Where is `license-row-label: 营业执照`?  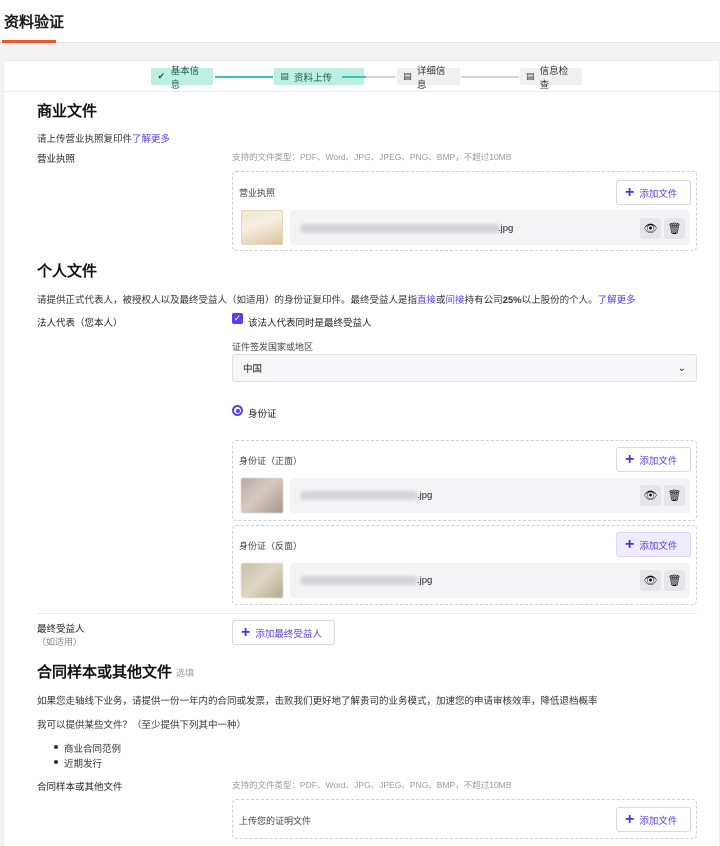 license-row-label: 营业执照 is located at coordinates (56, 159).